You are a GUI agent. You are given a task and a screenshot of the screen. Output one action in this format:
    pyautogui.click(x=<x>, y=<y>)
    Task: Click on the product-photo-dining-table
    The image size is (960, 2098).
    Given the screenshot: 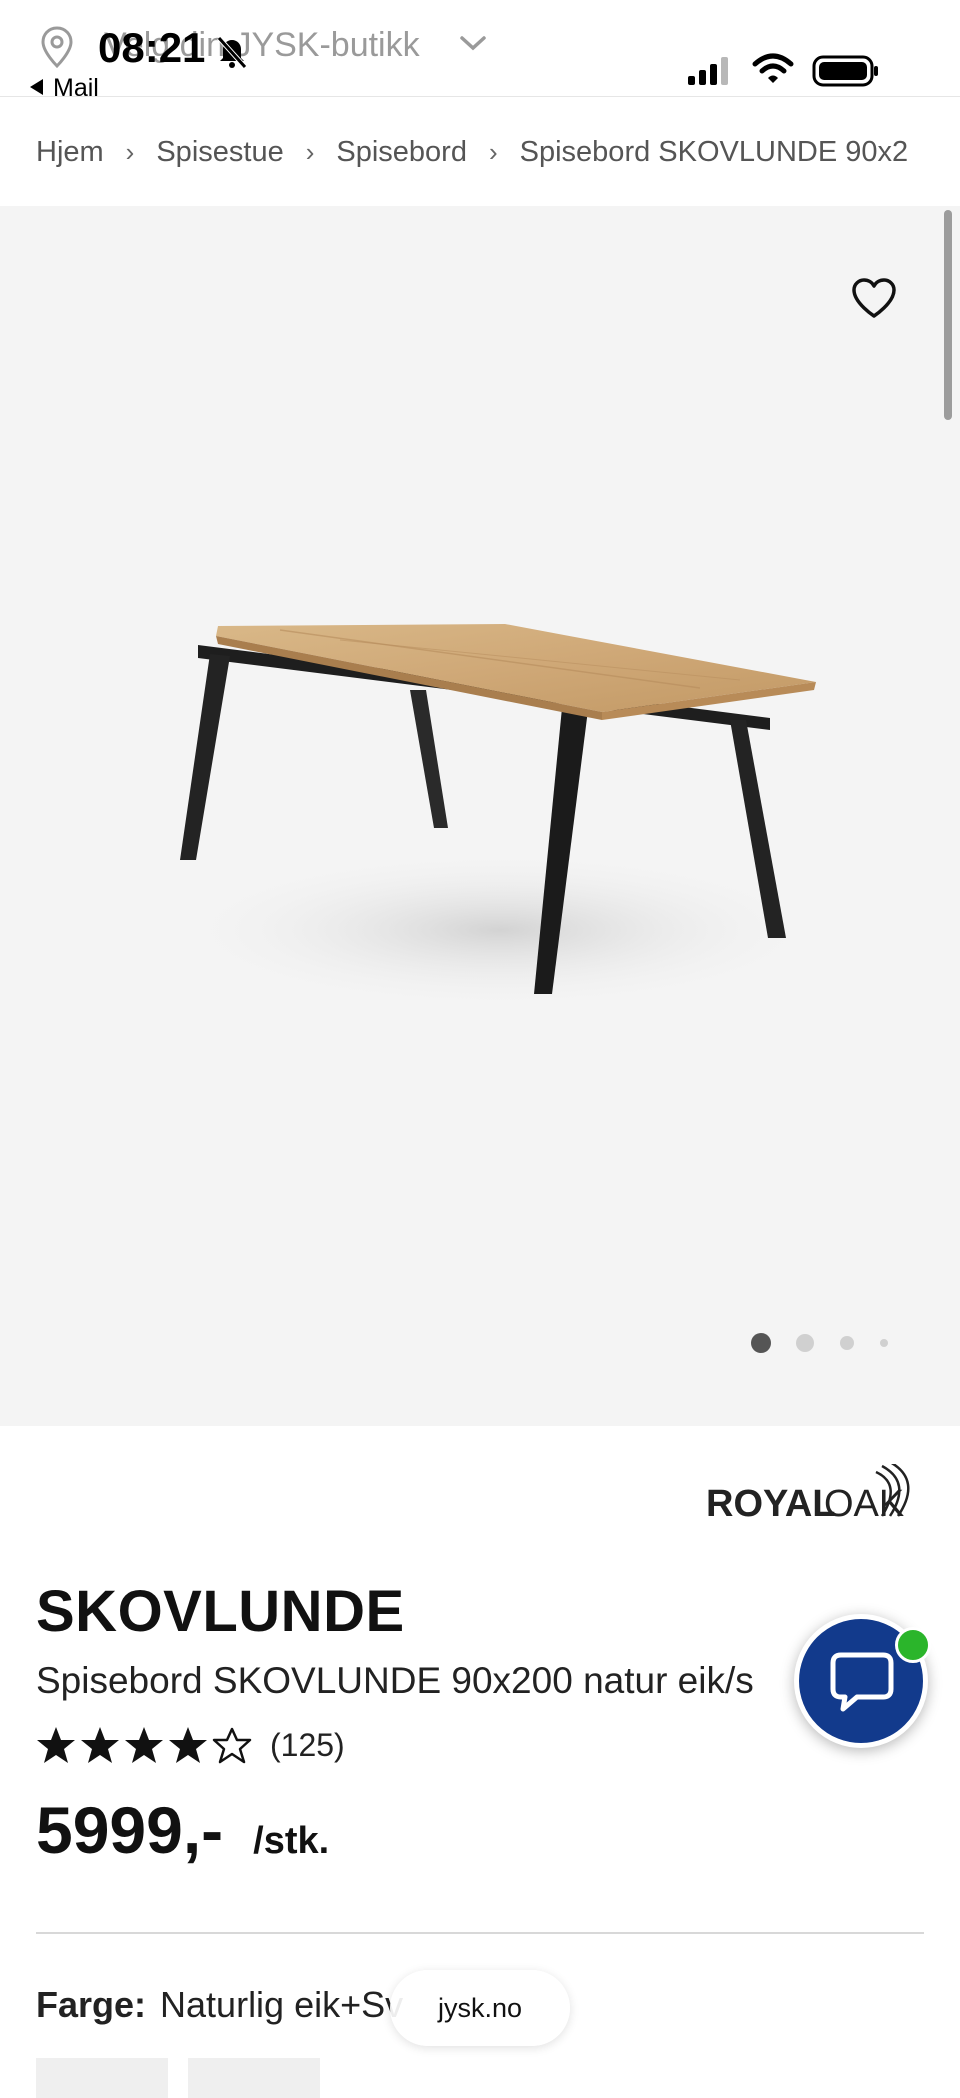 What is the action you would take?
    pyautogui.click(x=500, y=817)
    